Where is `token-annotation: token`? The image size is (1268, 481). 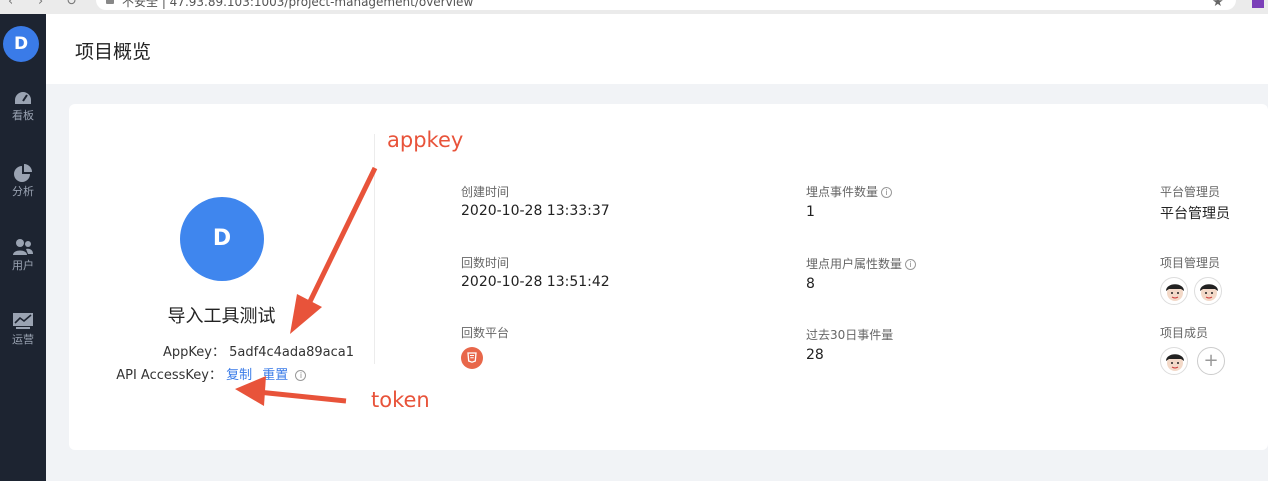 token-annotation: token is located at coordinates (400, 400).